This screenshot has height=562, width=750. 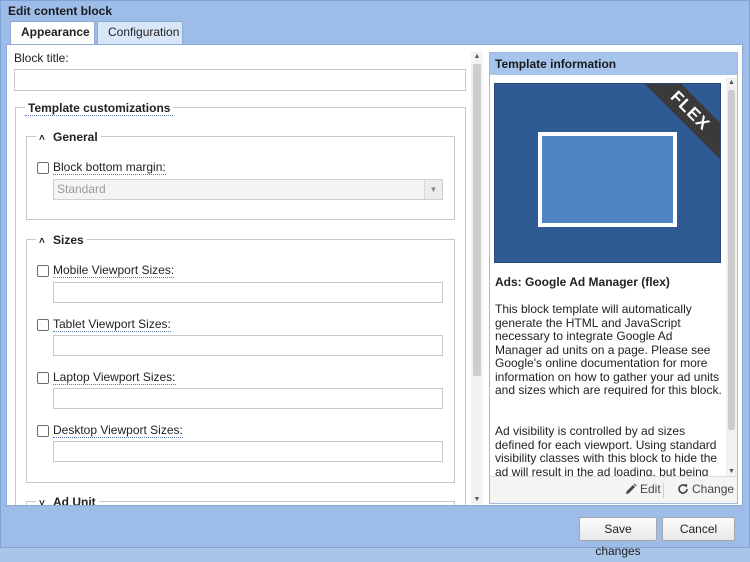 I want to click on mobile-viewport-sizes-label: Mobile Viewport Sizes:, so click(x=114, y=270).